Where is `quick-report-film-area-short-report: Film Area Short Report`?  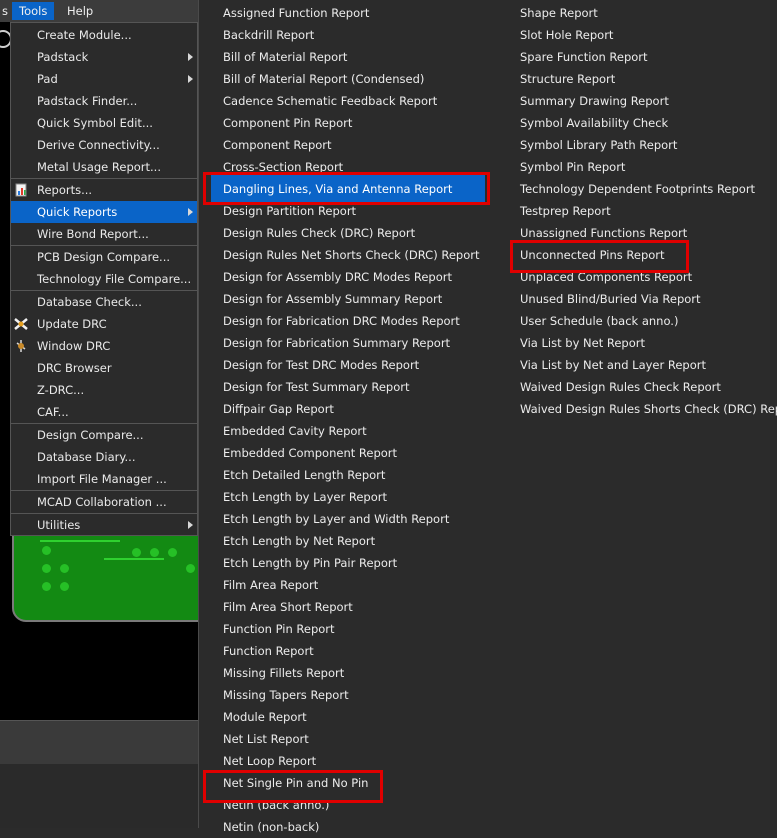 quick-report-film-area-short-report: Film Area Short Report is located at coordinates (288, 607).